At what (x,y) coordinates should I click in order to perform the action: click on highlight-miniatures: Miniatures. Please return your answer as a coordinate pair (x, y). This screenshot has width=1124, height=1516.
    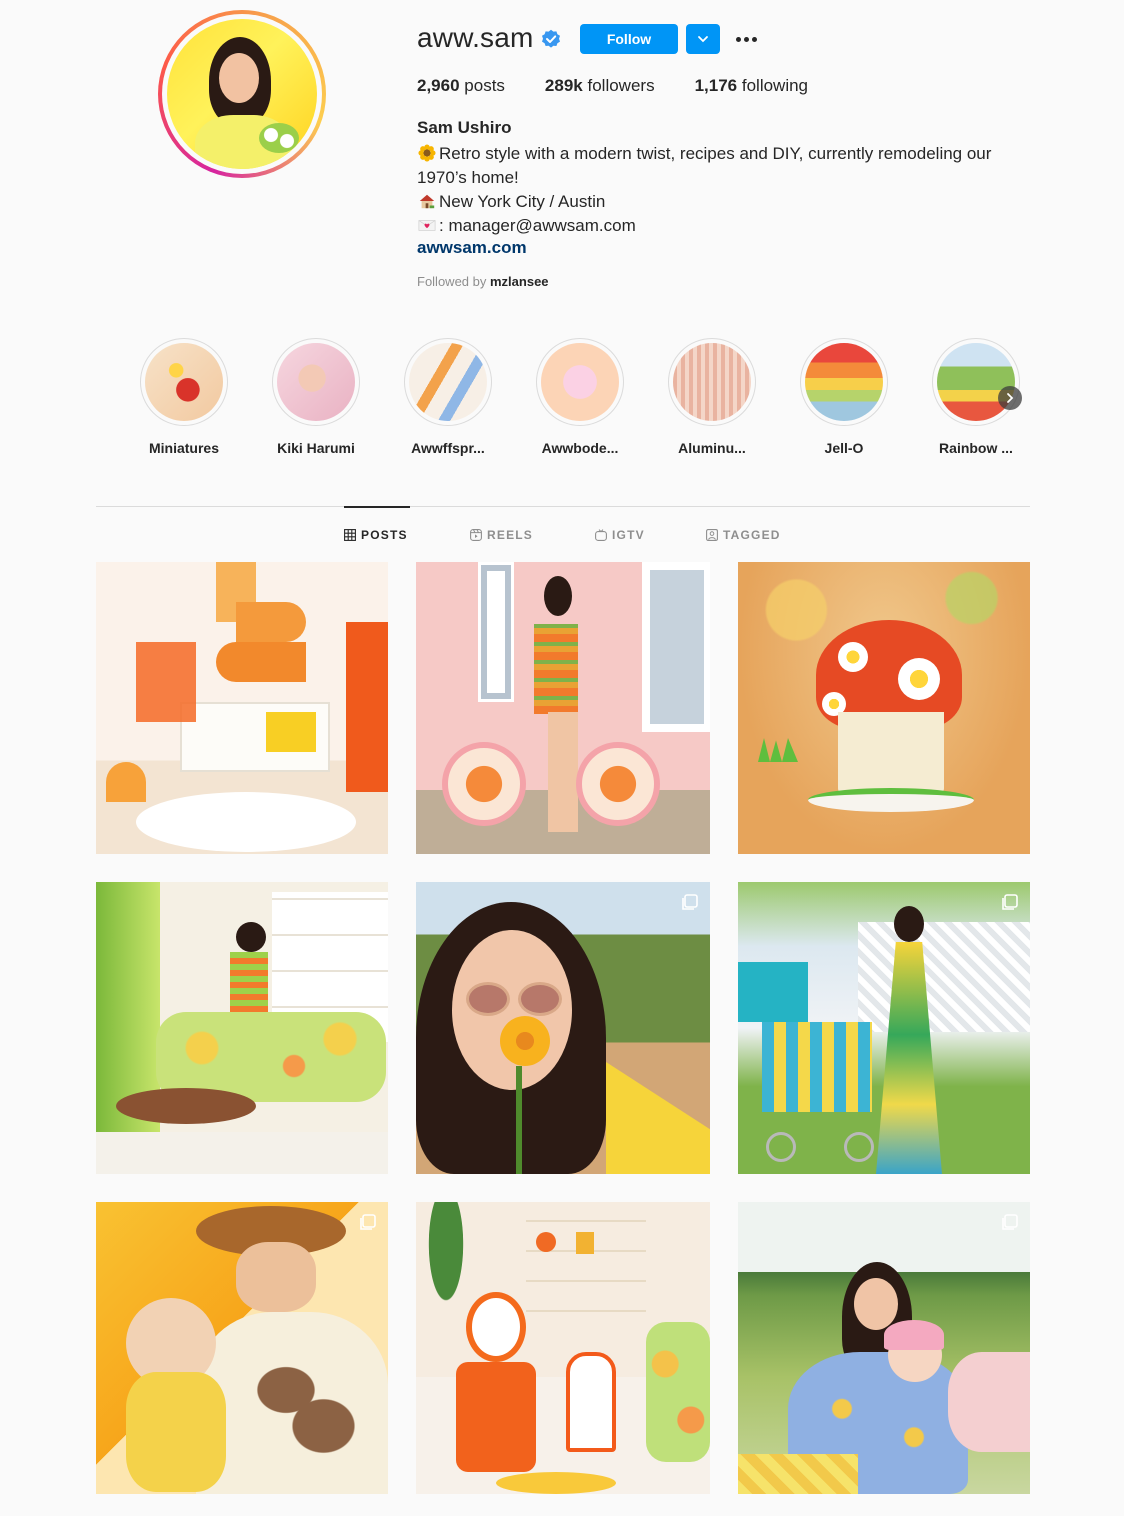
    Looking at the image, I should click on (184, 397).